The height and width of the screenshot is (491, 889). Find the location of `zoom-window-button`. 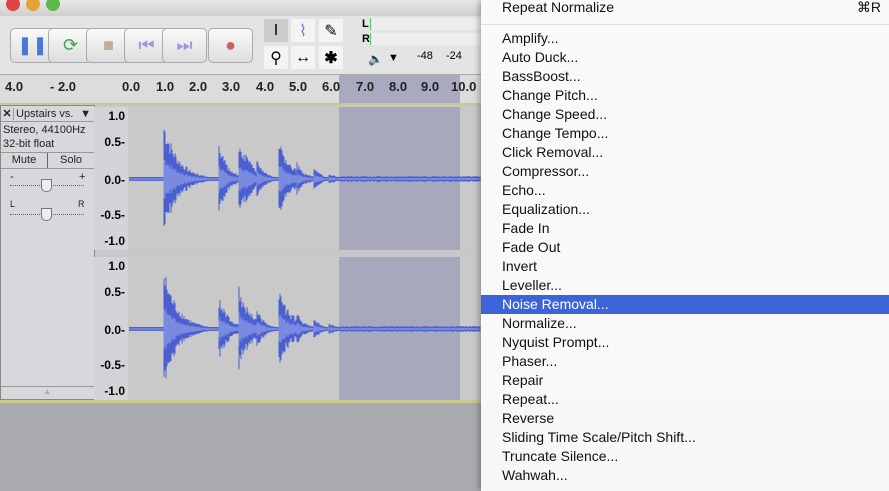

zoom-window-button is located at coordinates (53, 5).